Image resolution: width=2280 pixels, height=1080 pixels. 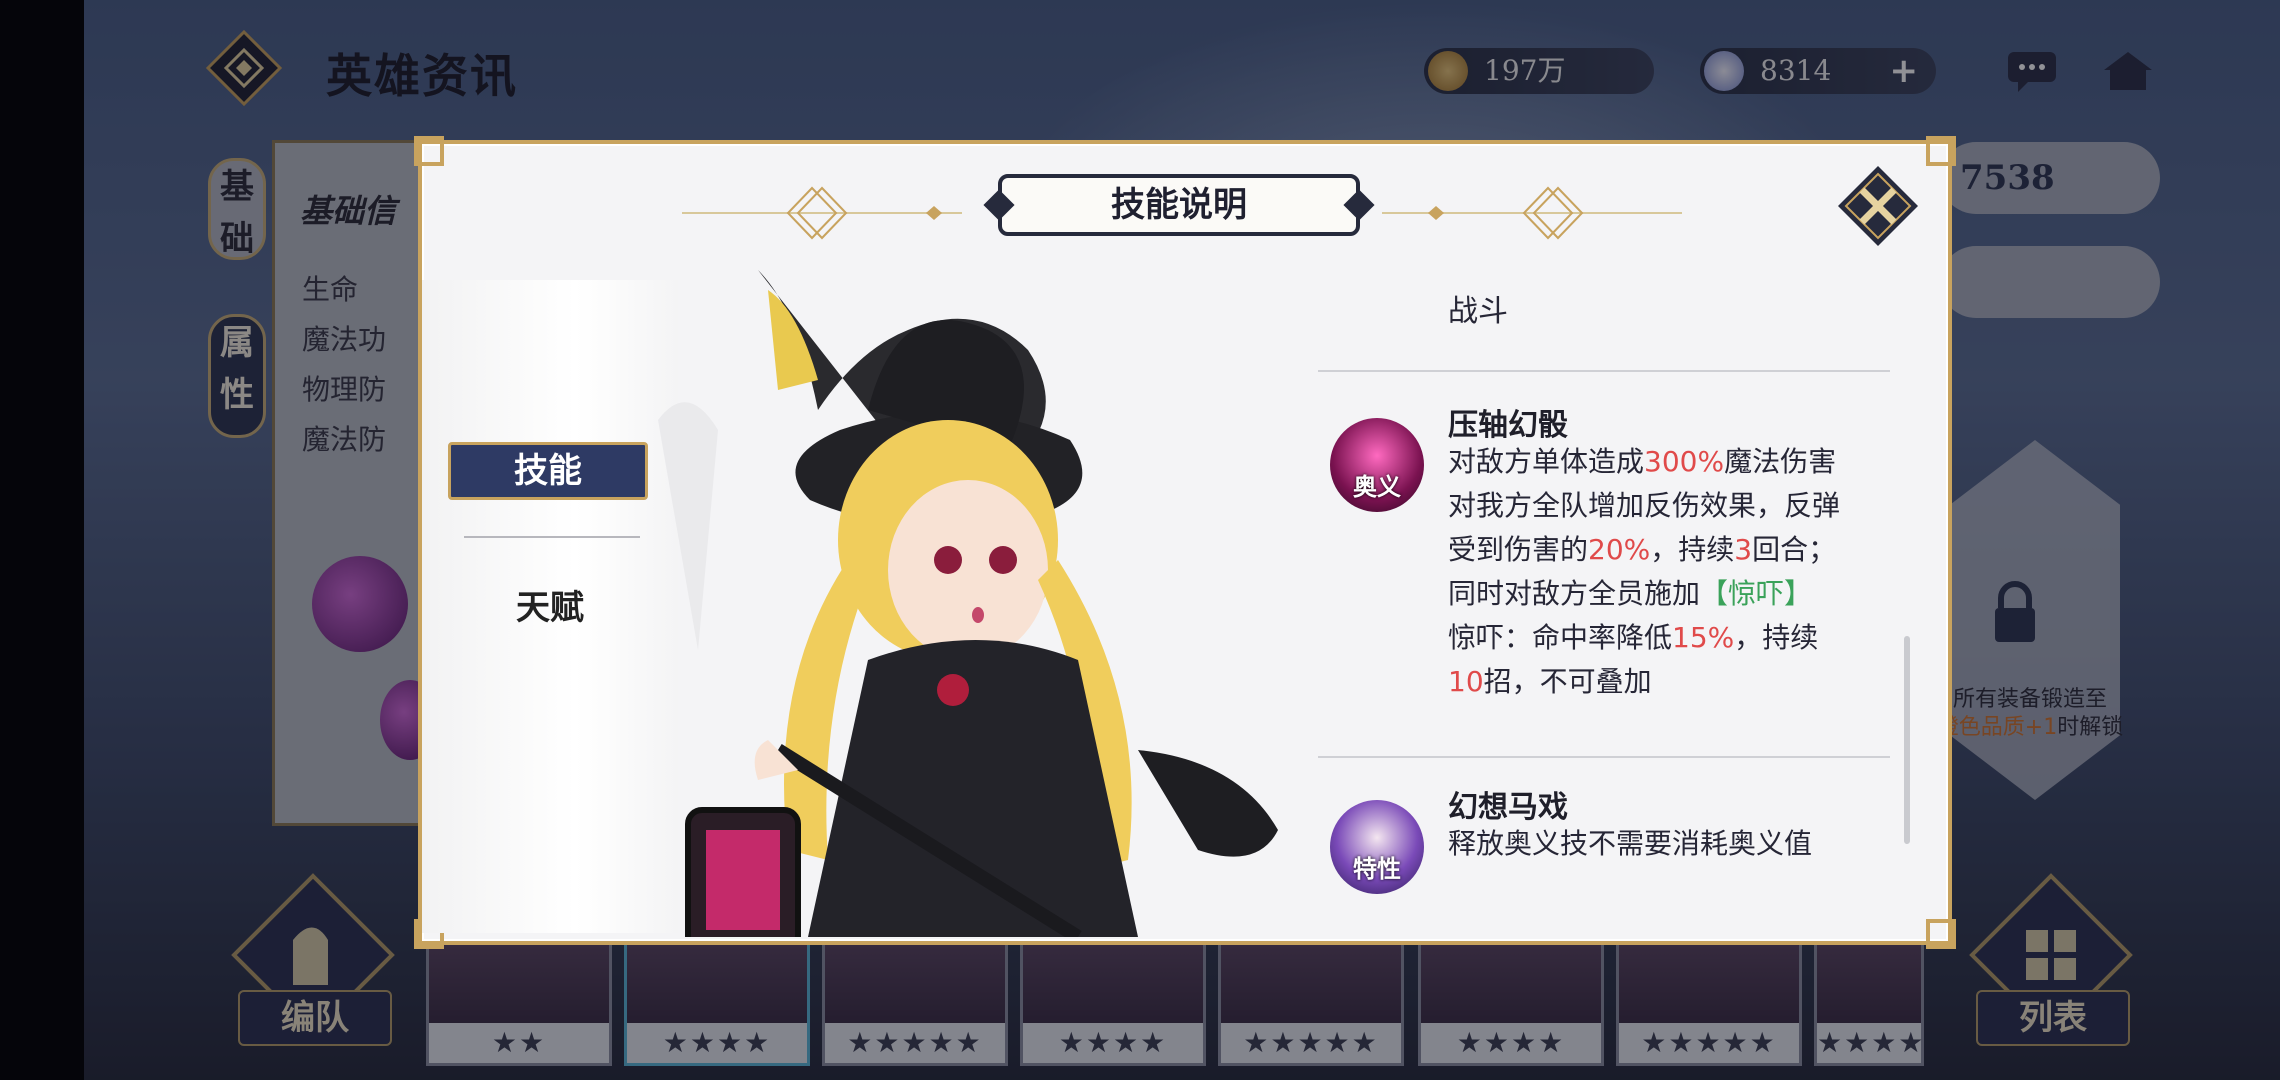 What do you see at coordinates (1179, 205) in the screenshot?
I see `modal-title: 技能说明` at bounding box center [1179, 205].